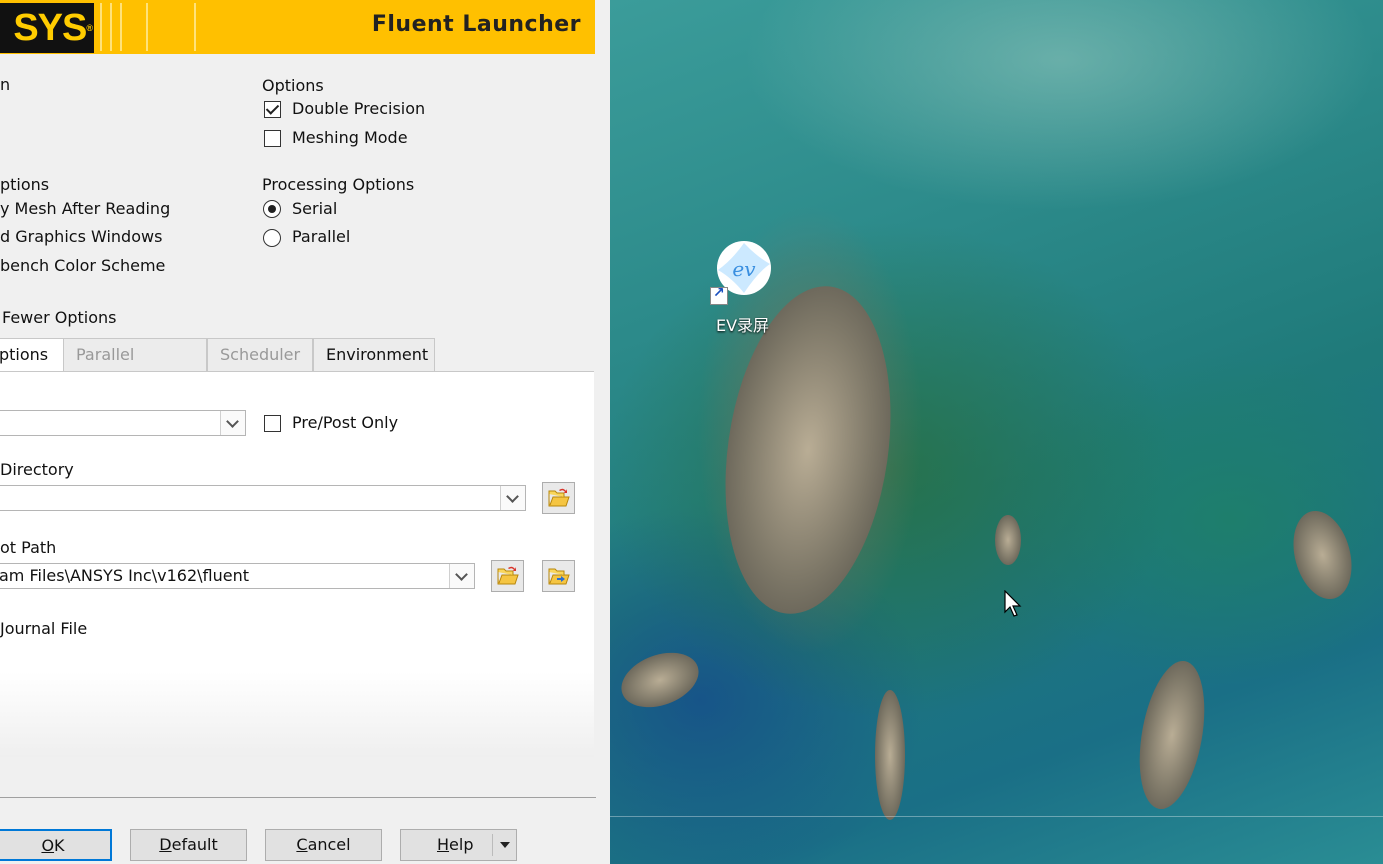  Describe the element at coordinates (744, 269) in the screenshot. I see `svg-text: ev` at that location.